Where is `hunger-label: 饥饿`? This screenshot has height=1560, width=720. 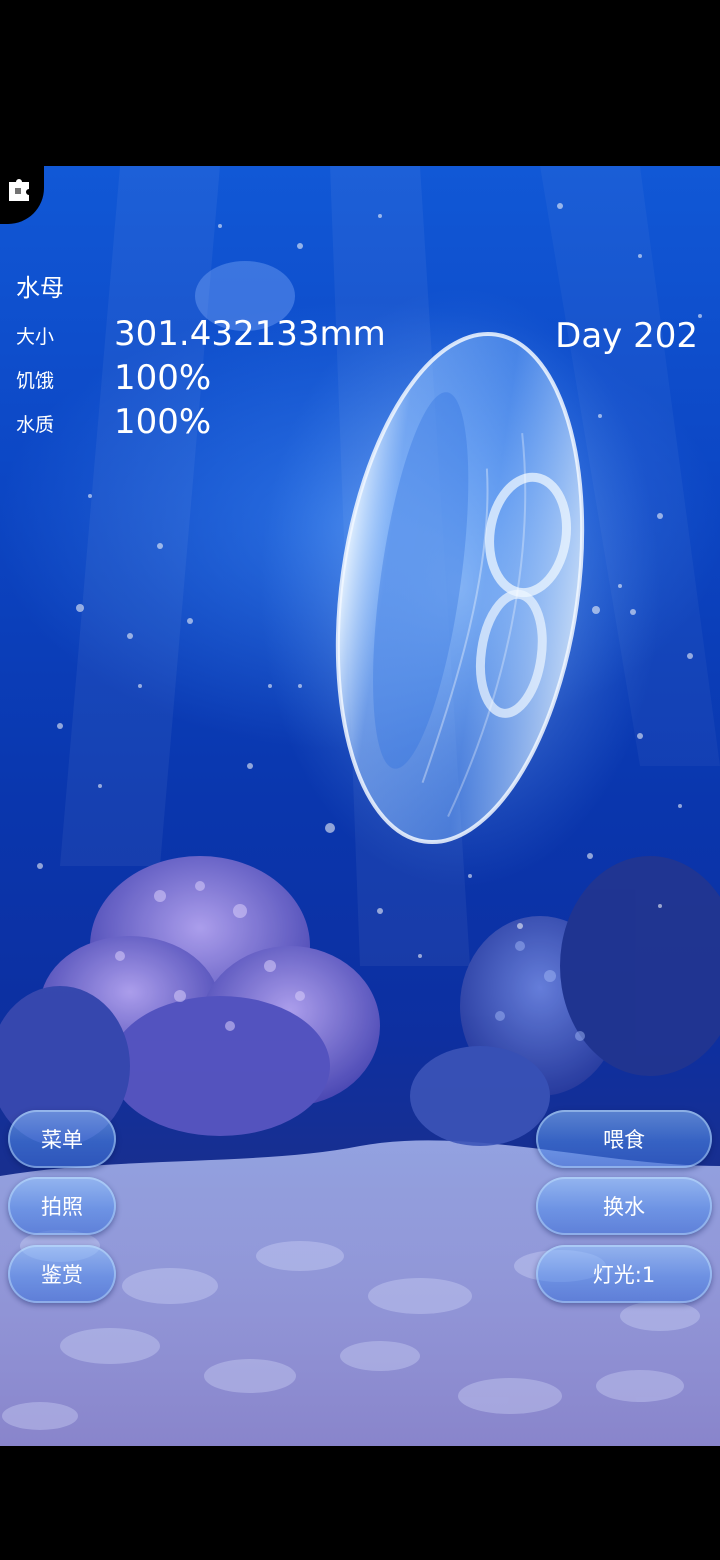
hunger-label: 饥饿 is located at coordinates (35, 381).